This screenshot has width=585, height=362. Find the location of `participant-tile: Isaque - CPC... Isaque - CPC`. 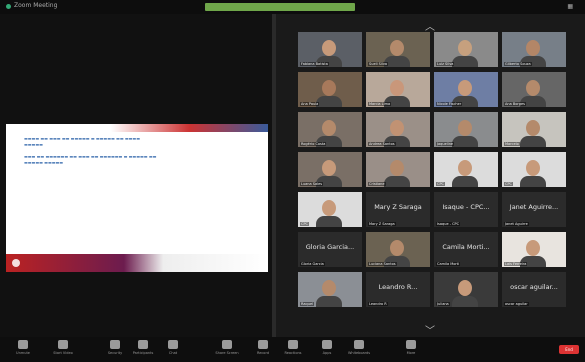

participant-tile: Isaque - CPC... Isaque - CPC is located at coordinates (466, 209).